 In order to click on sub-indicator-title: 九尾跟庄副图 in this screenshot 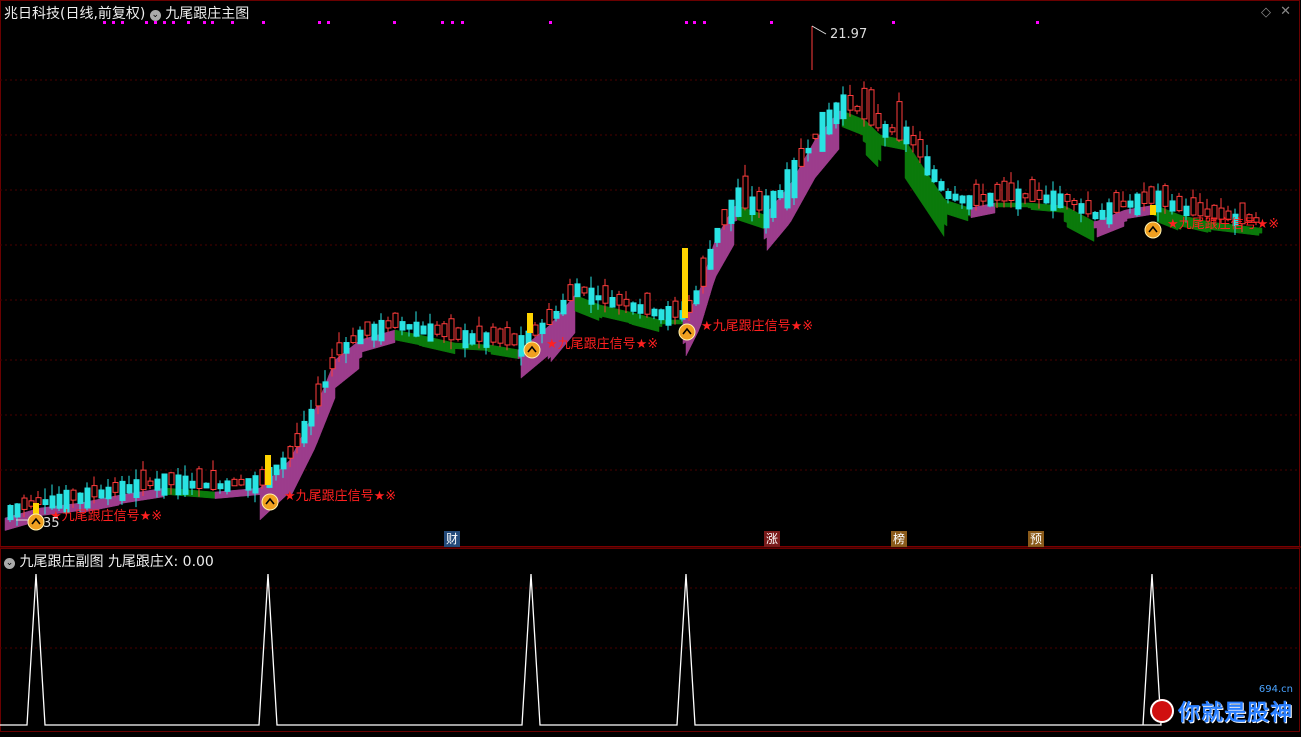, I will do `click(61, 562)`.